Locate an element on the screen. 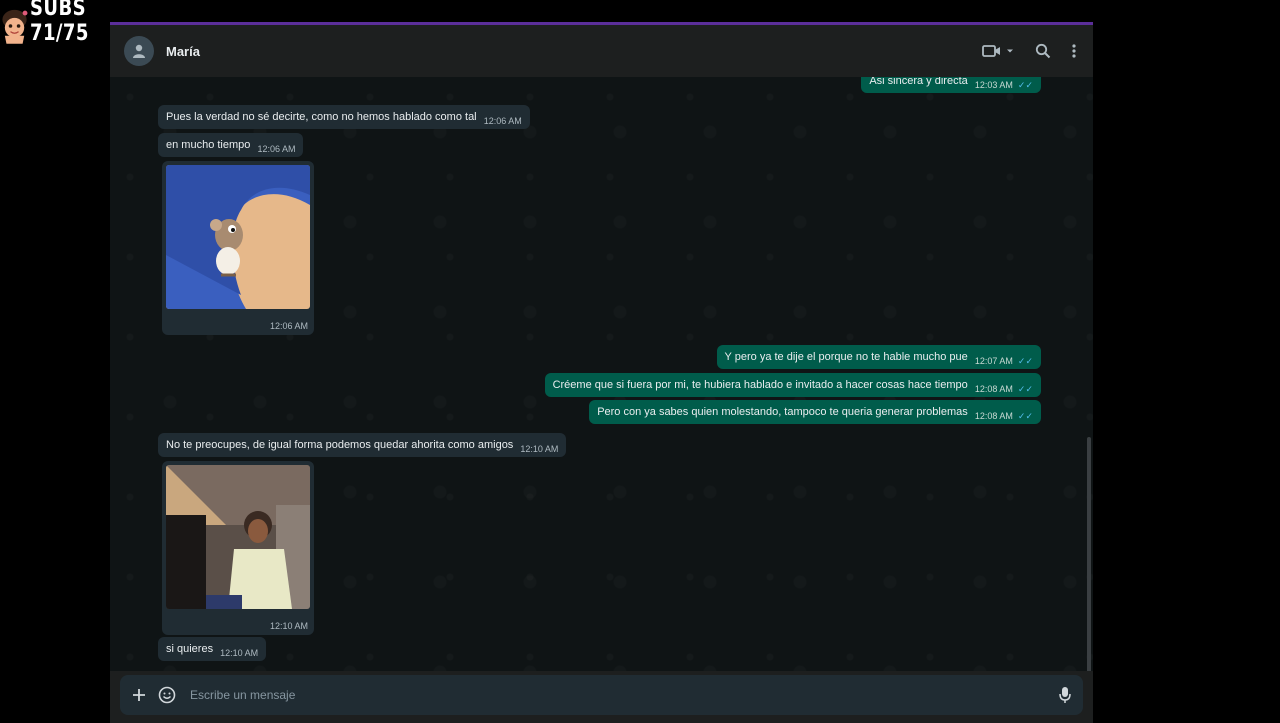 The image size is (1280, 723). search-icon is located at coordinates (1043, 51).